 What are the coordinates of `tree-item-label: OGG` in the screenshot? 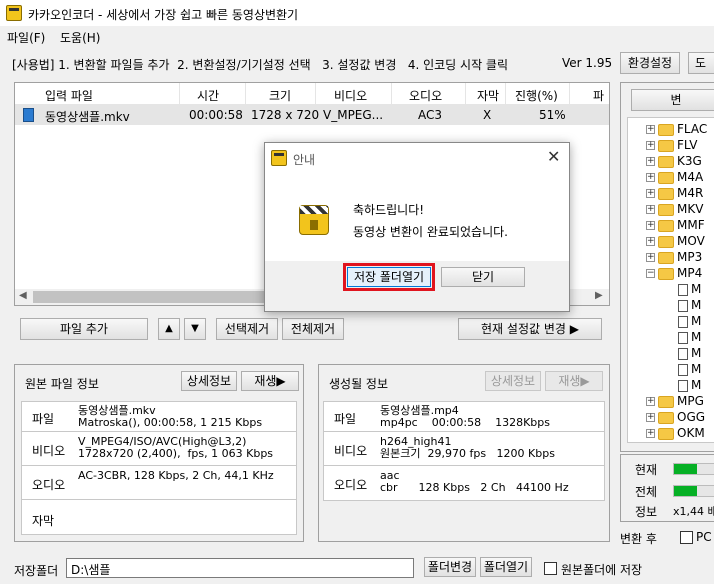 It's located at (691, 417).